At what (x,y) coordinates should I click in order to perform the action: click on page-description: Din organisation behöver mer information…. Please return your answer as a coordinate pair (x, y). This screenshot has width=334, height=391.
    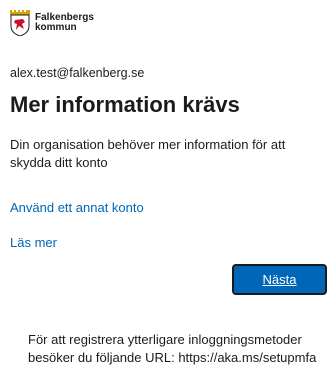
    Looking at the image, I should click on (148, 153).